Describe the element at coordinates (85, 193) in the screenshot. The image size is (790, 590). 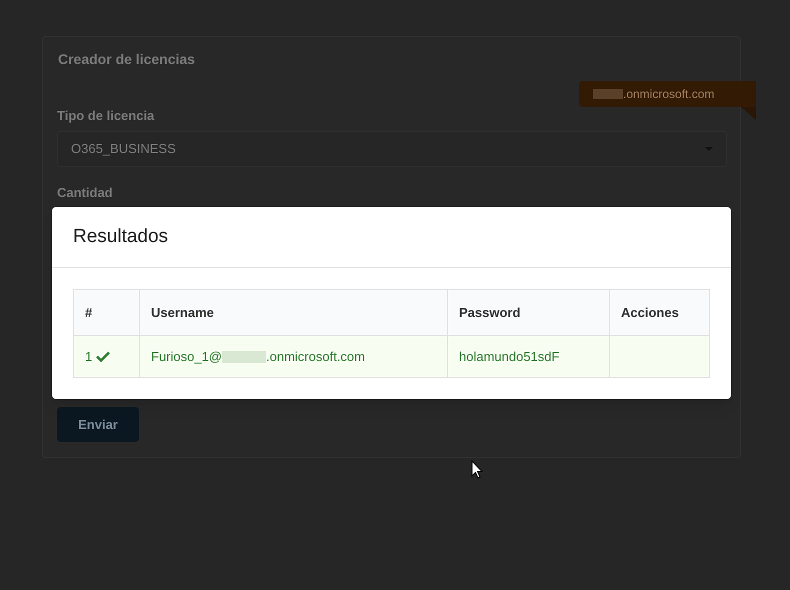
I see `field-label: Cantidad` at that location.